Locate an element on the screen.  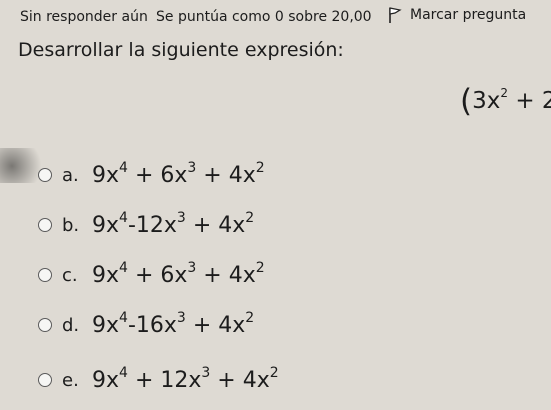
flag-label: Marcar pregunta is located at coordinates (468, 15).